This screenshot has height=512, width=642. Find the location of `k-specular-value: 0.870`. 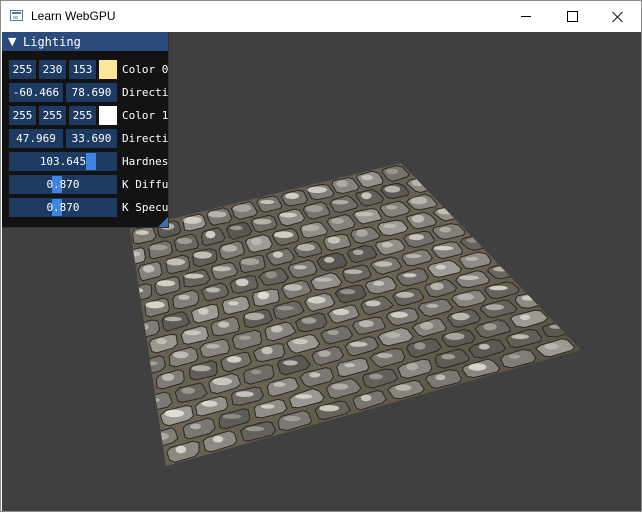

k-specular-value: 0.870 is located at coordinates (63, 207).